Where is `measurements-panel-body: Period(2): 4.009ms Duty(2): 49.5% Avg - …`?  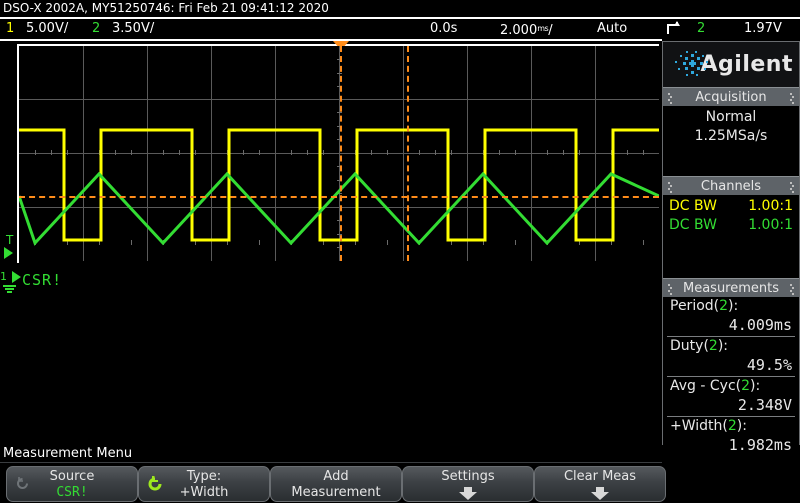 measurements-panel-body: Period(2): 4.009ms Duty(2): 49.5% Avg - … is located at coordinates (731, 378).